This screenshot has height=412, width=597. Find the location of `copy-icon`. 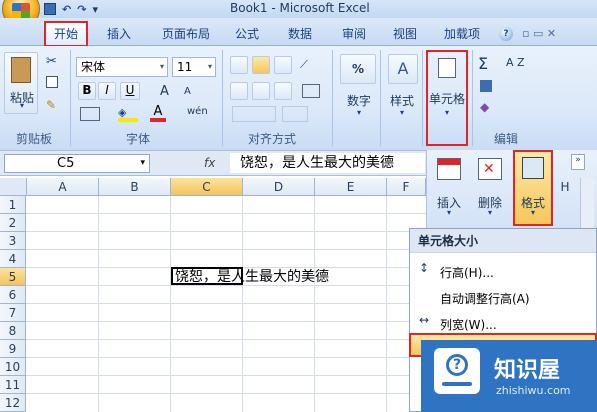

copy-icon is located at coordinates (52, 82).